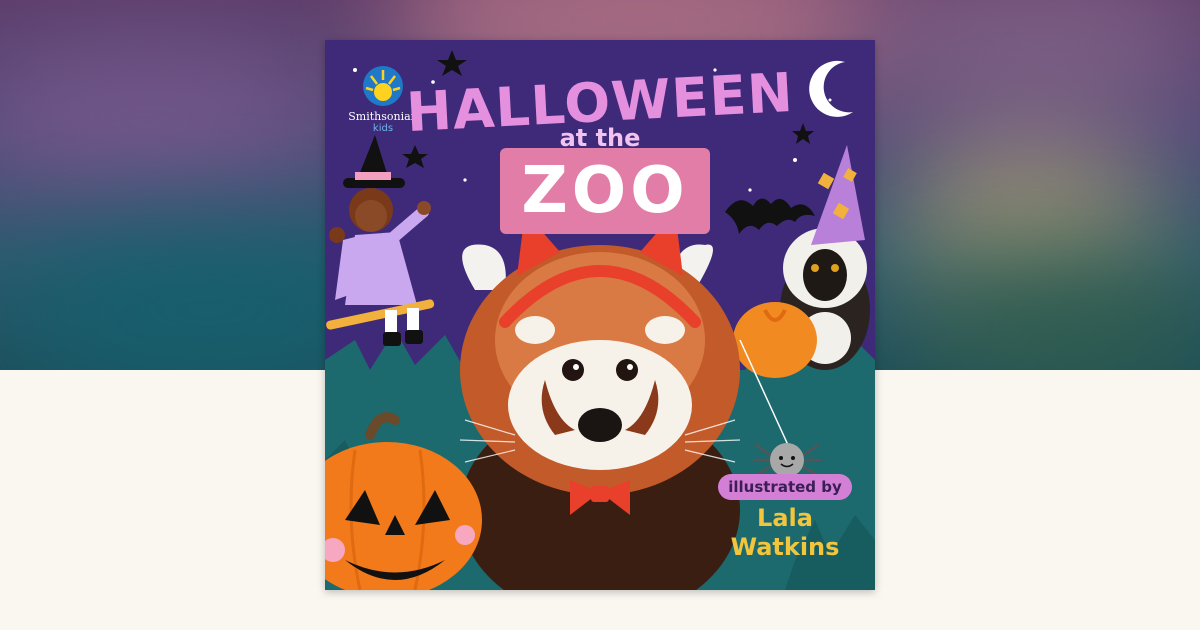 This screenshot has height=630, width=1200. I want to click on red-panda-photo, so click(600, 401).